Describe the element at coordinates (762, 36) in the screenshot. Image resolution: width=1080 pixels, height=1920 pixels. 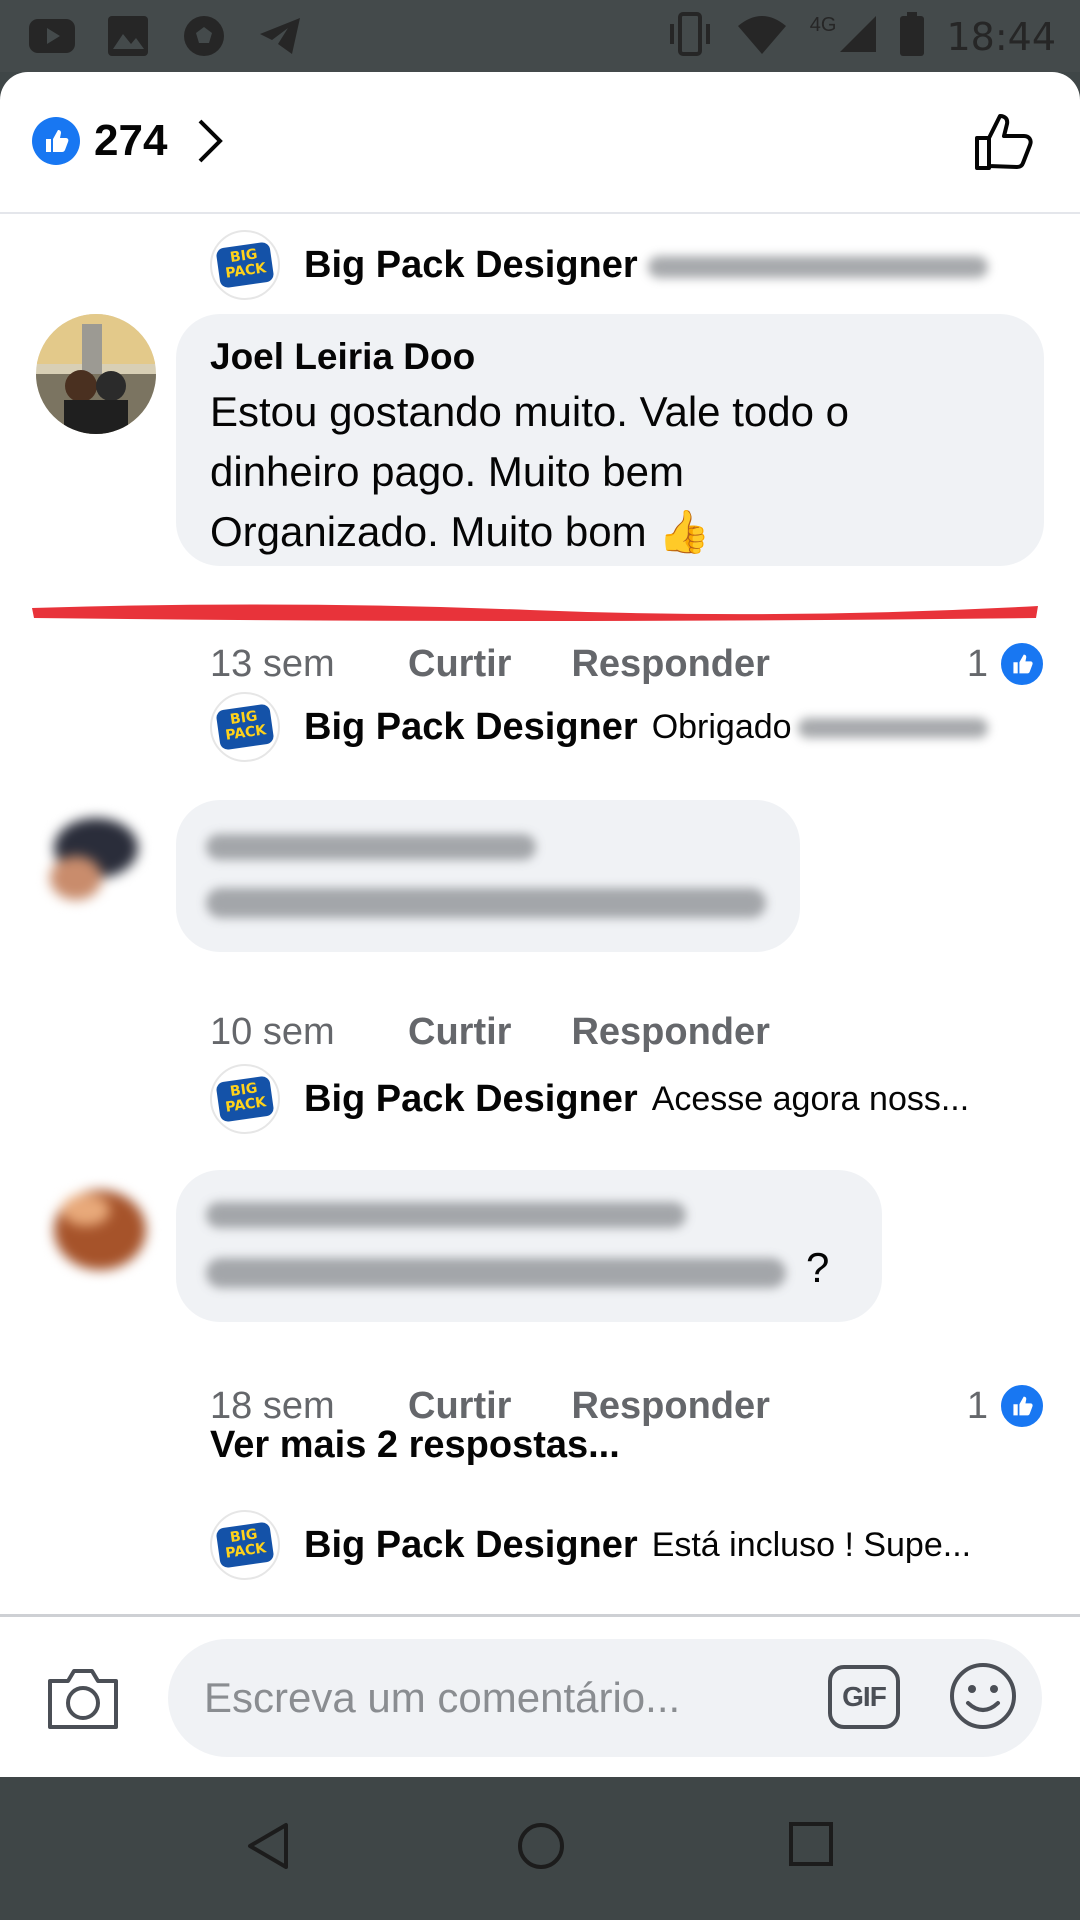
I see `wifi-icon` at that location.